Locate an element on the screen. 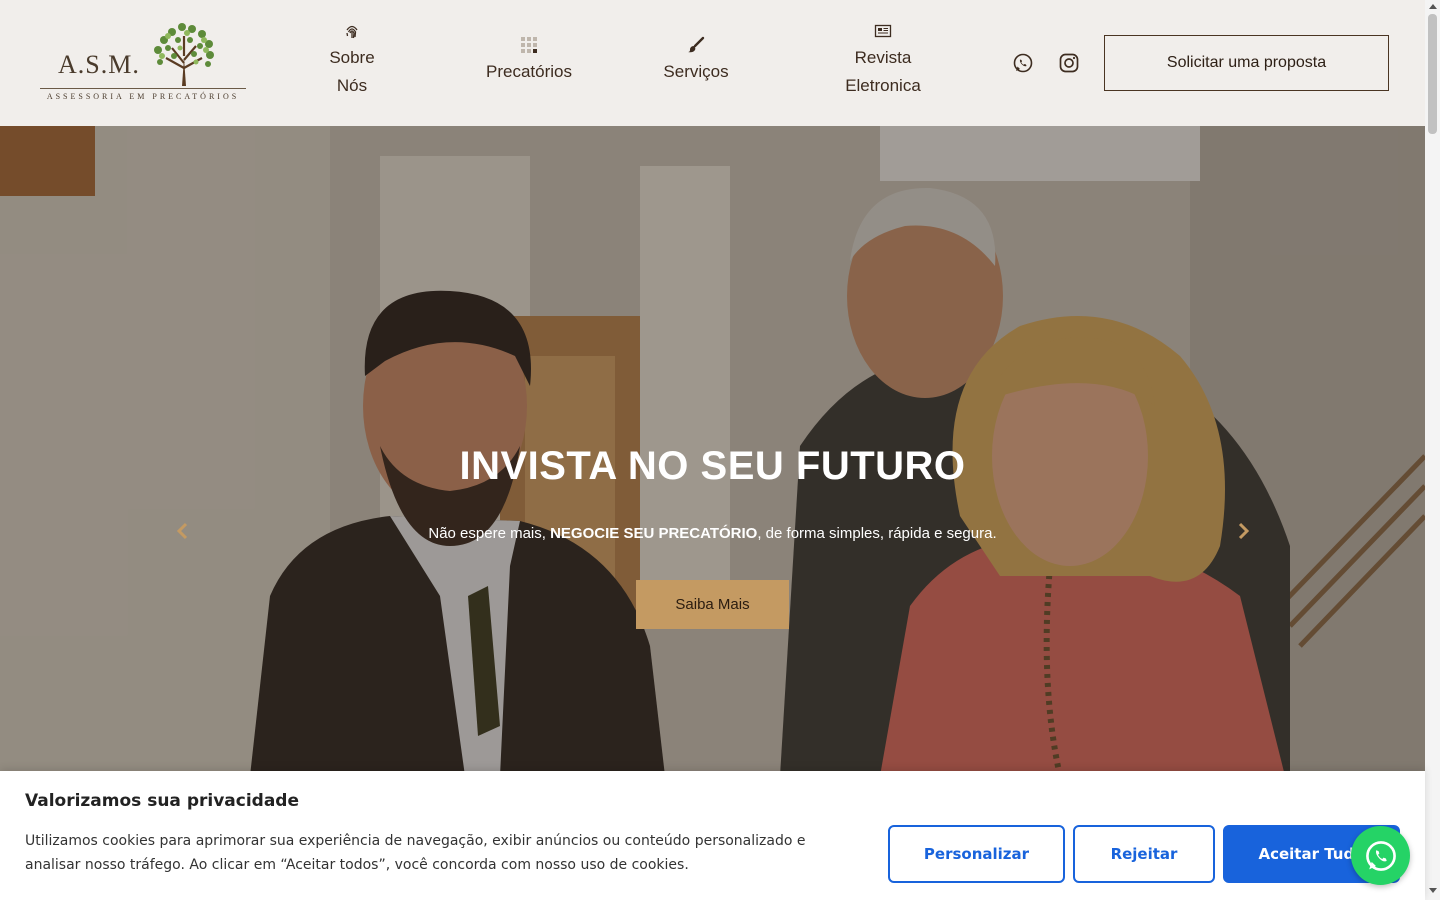  hero-title: INVISTA NO SEU FUTURO is located at coordinates (712, 466).